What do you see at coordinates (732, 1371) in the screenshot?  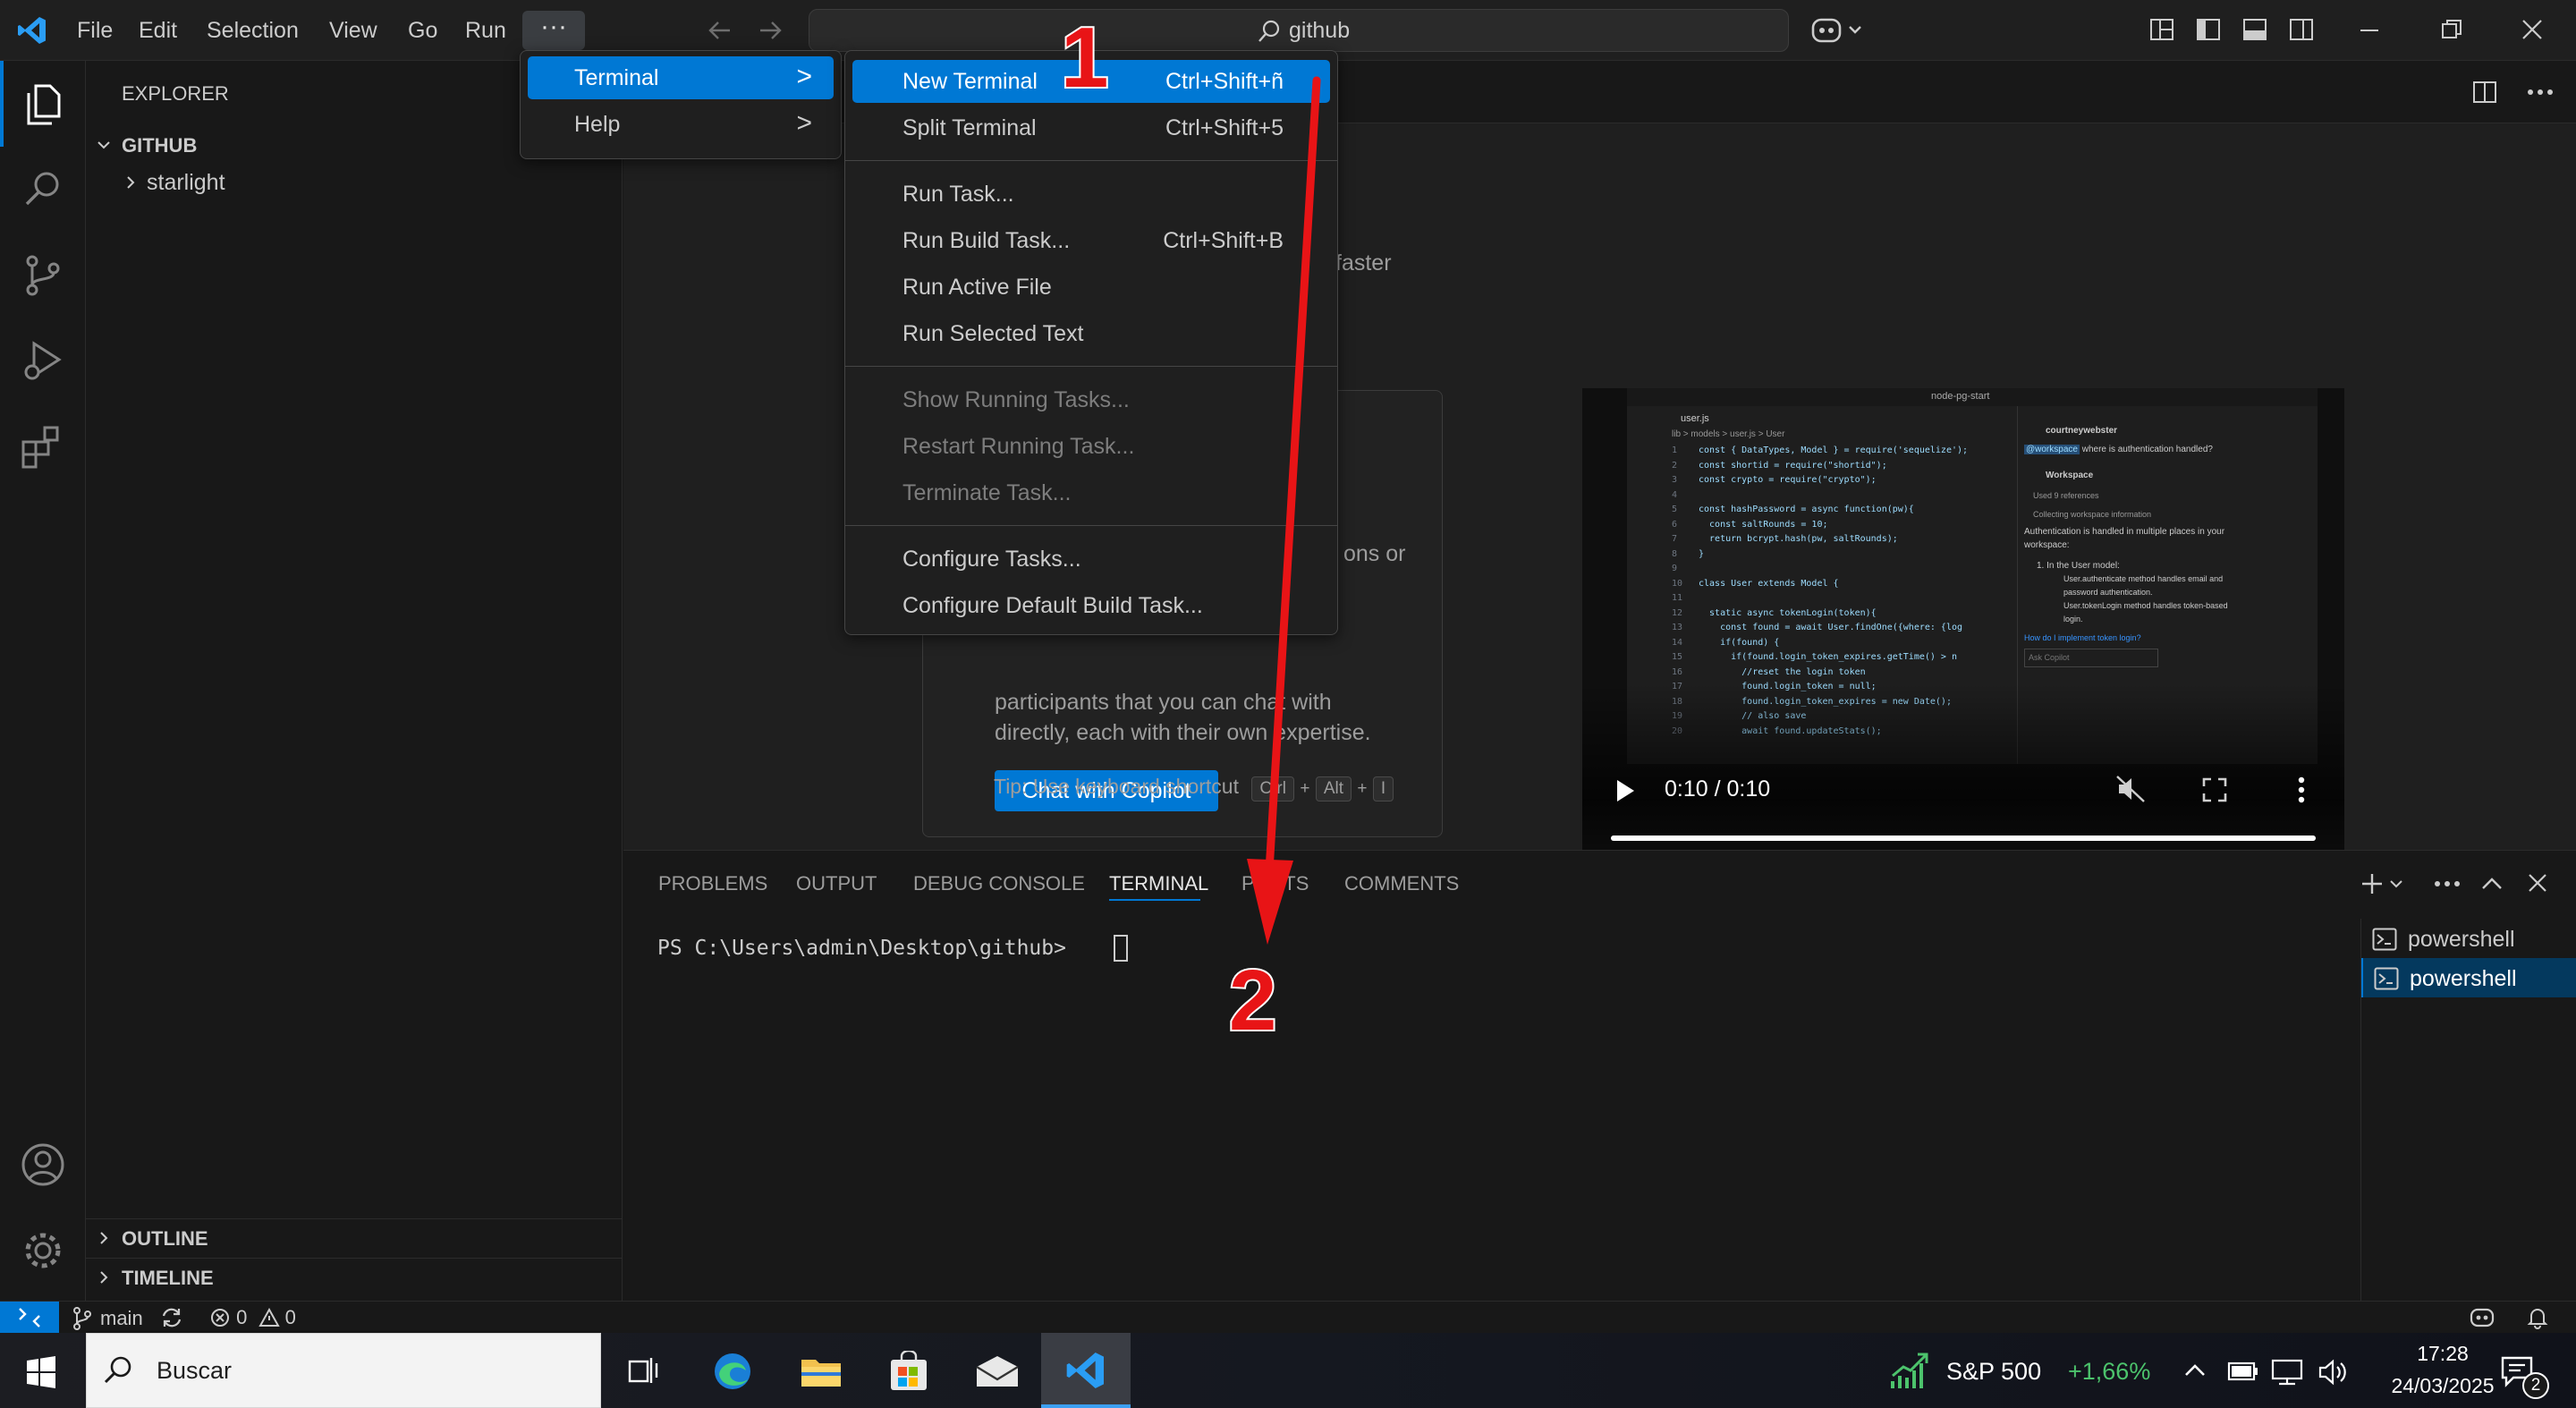 I see `edge-browser-icon` at bounding box center [732, 1371].